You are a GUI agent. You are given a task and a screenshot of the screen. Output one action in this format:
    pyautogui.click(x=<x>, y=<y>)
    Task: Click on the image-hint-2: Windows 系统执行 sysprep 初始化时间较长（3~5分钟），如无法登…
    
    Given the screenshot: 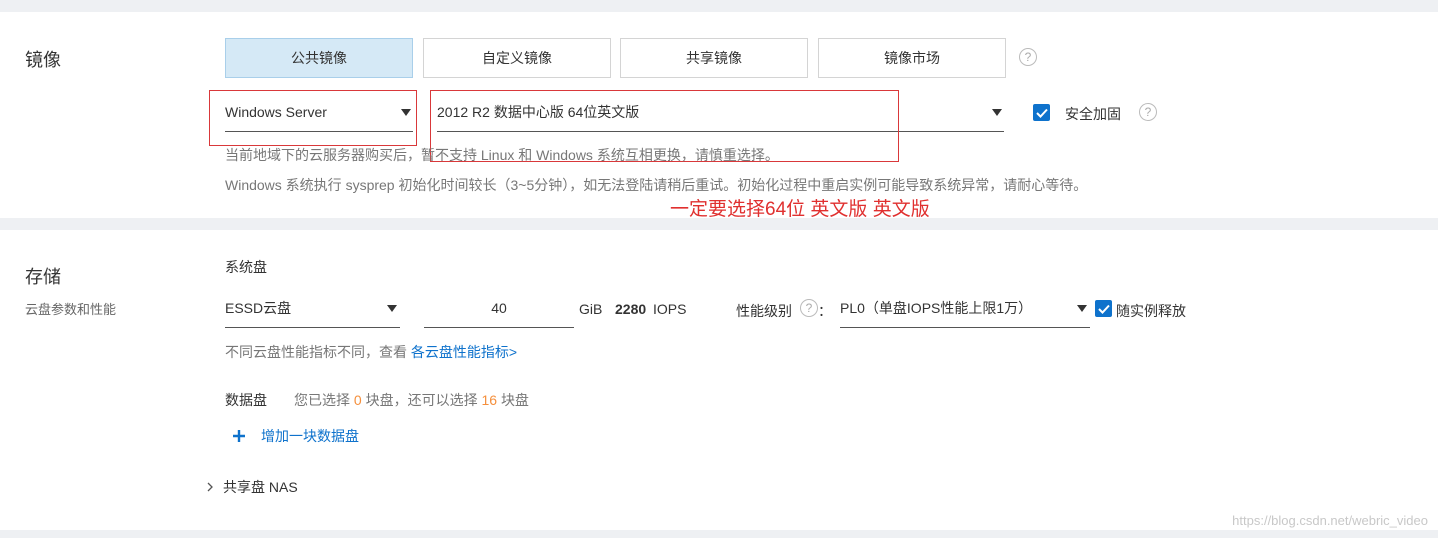 What is the action you would take?
    pyautogui.click(x=656, y=185)
    